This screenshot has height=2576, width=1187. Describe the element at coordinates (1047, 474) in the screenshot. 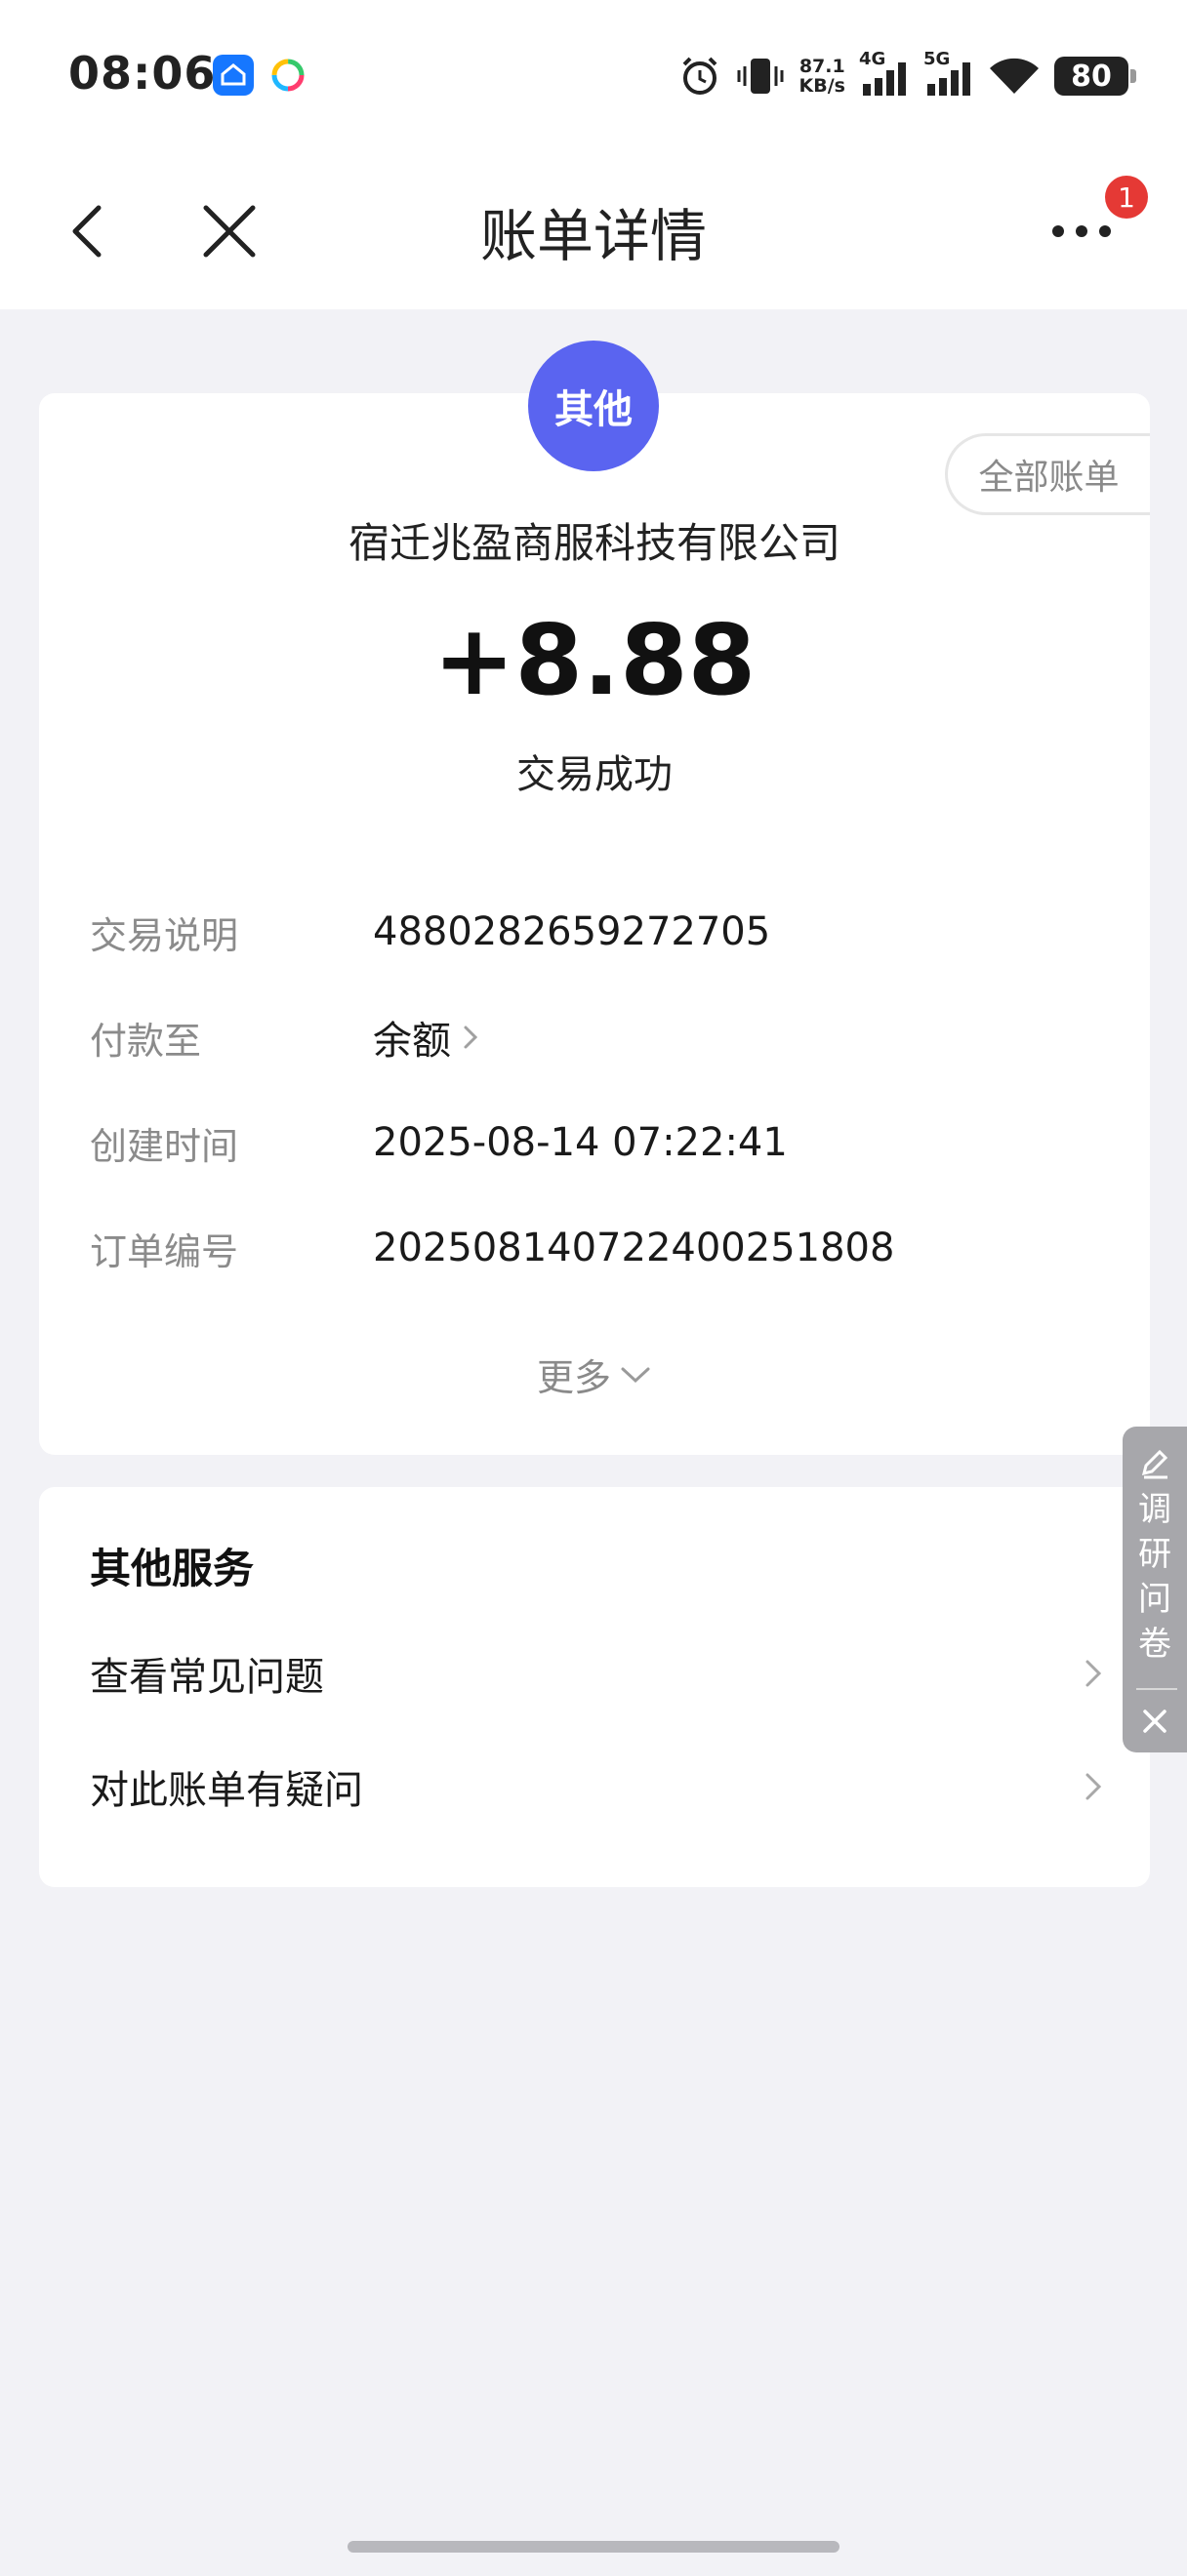

I see `all-bills-button: 全部账单` at that location.